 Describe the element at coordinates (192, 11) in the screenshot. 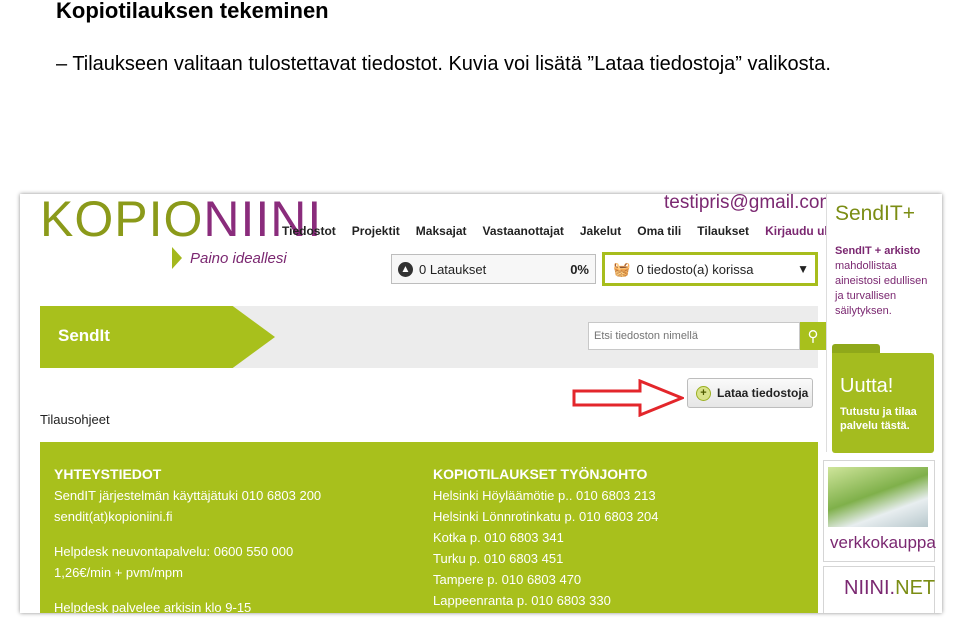

I see `slide-title: Kopiotilauksen tekeminen` at that location.